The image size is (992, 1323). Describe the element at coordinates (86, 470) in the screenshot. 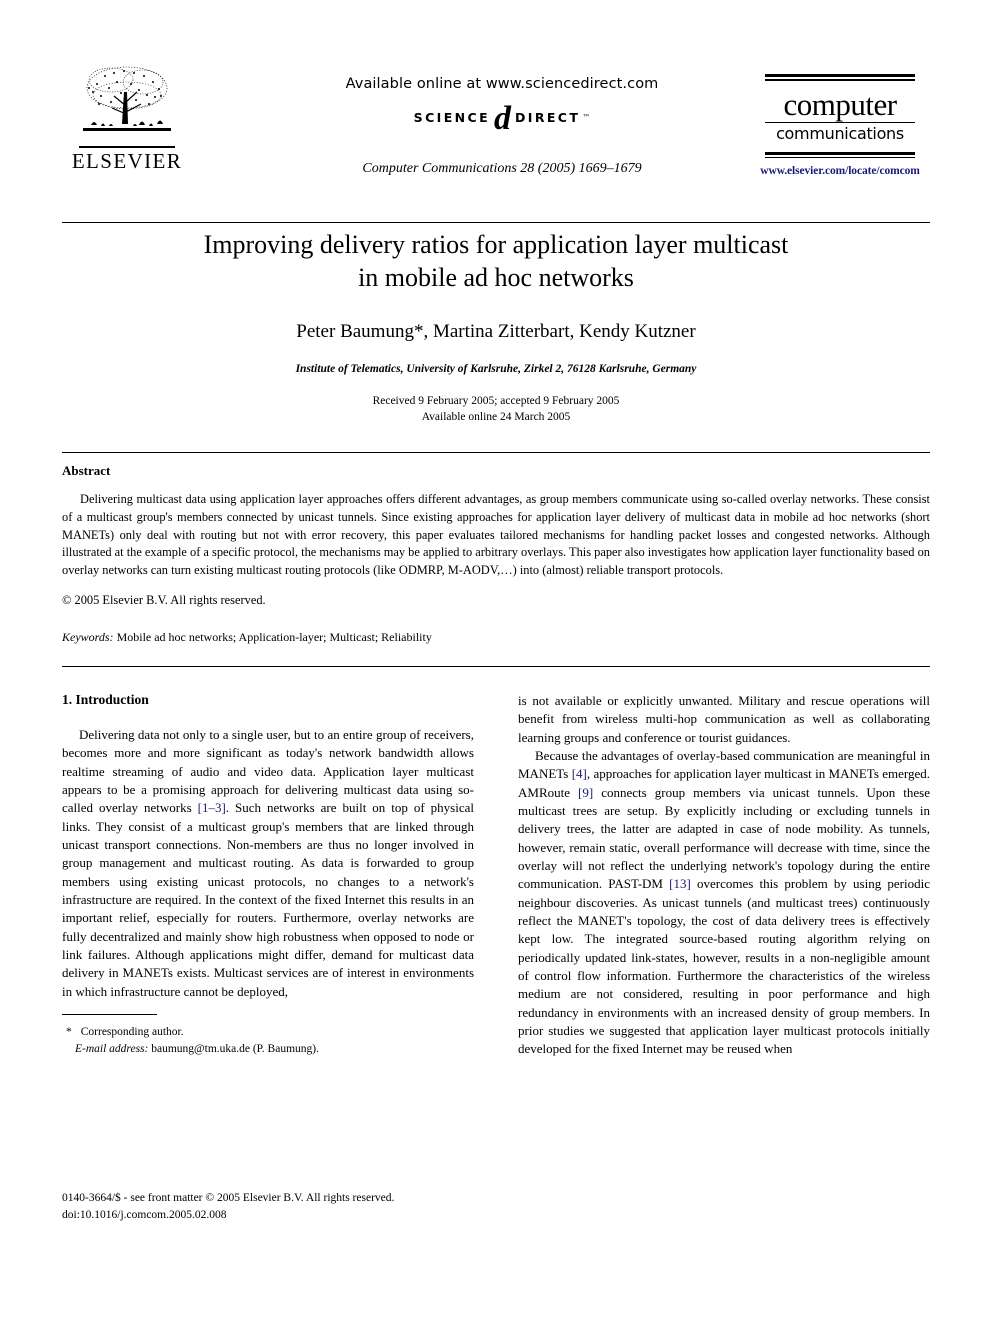

I see `abstract-heading: Abstract` at that location.